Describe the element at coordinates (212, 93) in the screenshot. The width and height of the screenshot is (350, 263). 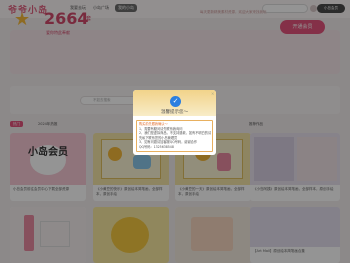
I see `close-icon: ×` at that location.